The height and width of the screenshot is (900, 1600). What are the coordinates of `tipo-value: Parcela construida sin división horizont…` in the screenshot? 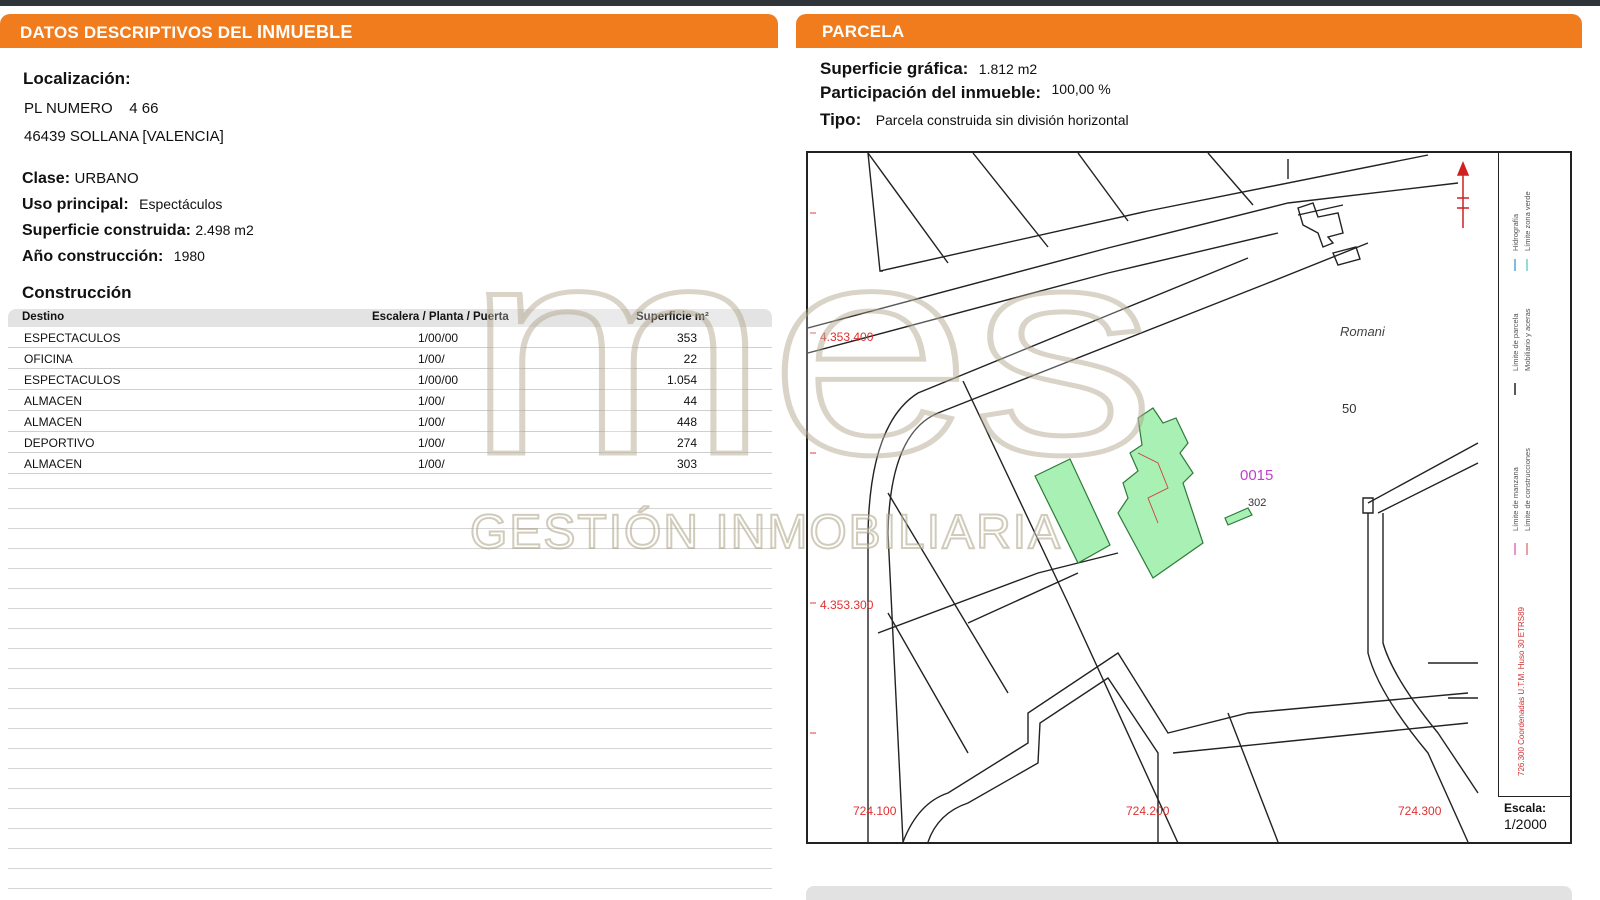 It's located at (1002, 120).